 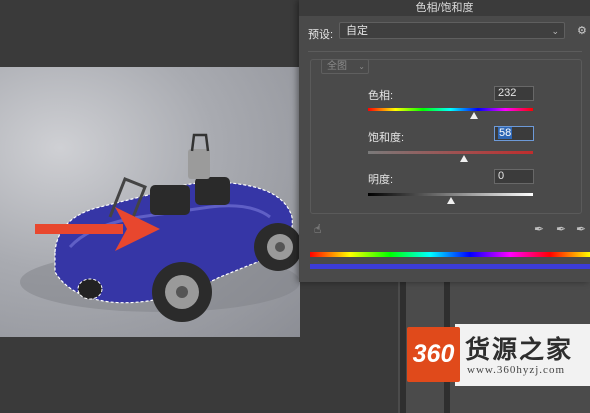 I want to click on eyedropper-icon: ✒, so click(x=539, y=229).